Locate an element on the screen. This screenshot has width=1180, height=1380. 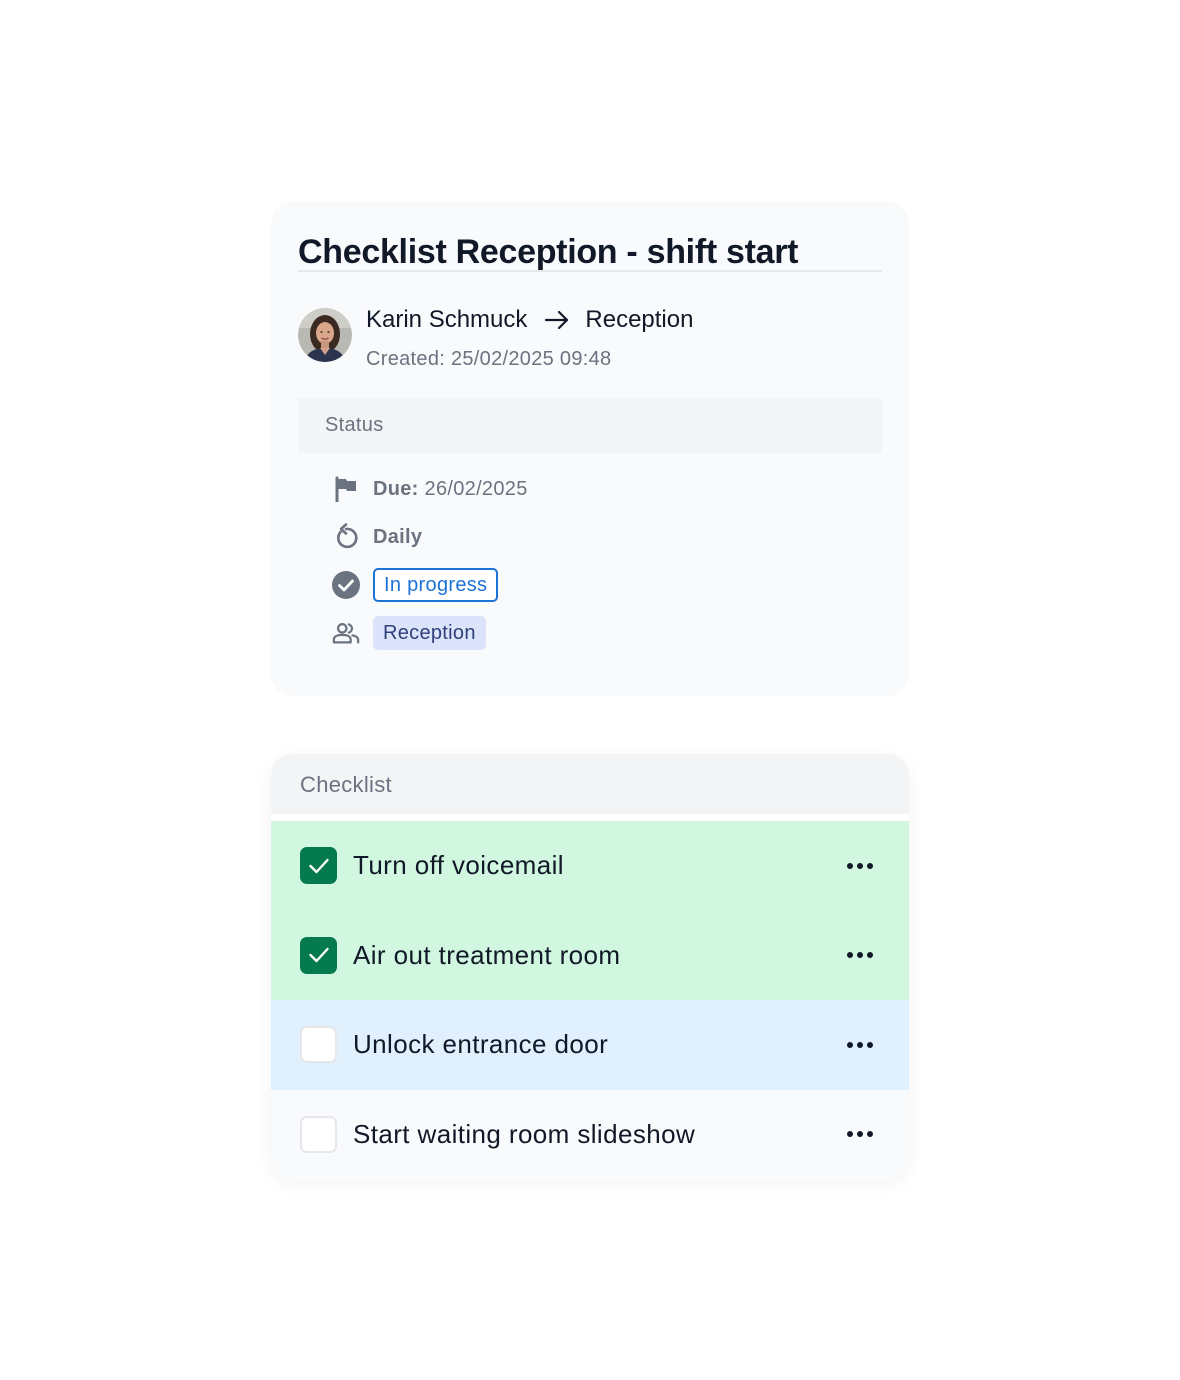
people-icon is located at coordinates (346, 633).